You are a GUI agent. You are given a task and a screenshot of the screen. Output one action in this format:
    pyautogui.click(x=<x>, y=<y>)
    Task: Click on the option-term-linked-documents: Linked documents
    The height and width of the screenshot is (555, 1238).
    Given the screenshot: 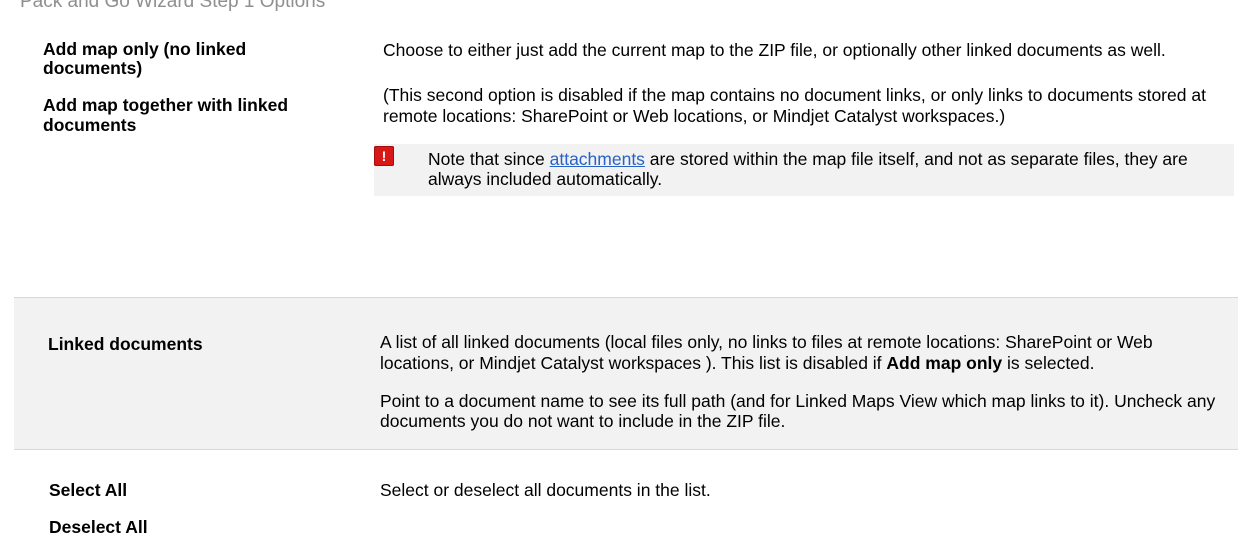 What is the action you would take?
    pyautogui.click(x=125, y=344)
    